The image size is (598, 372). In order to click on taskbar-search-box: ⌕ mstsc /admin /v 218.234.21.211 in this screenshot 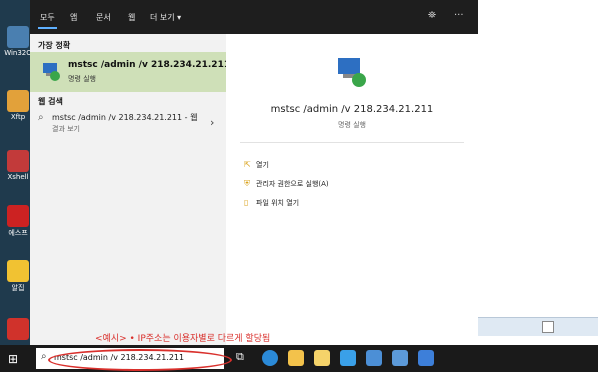, I will do `click(134, 359)`.